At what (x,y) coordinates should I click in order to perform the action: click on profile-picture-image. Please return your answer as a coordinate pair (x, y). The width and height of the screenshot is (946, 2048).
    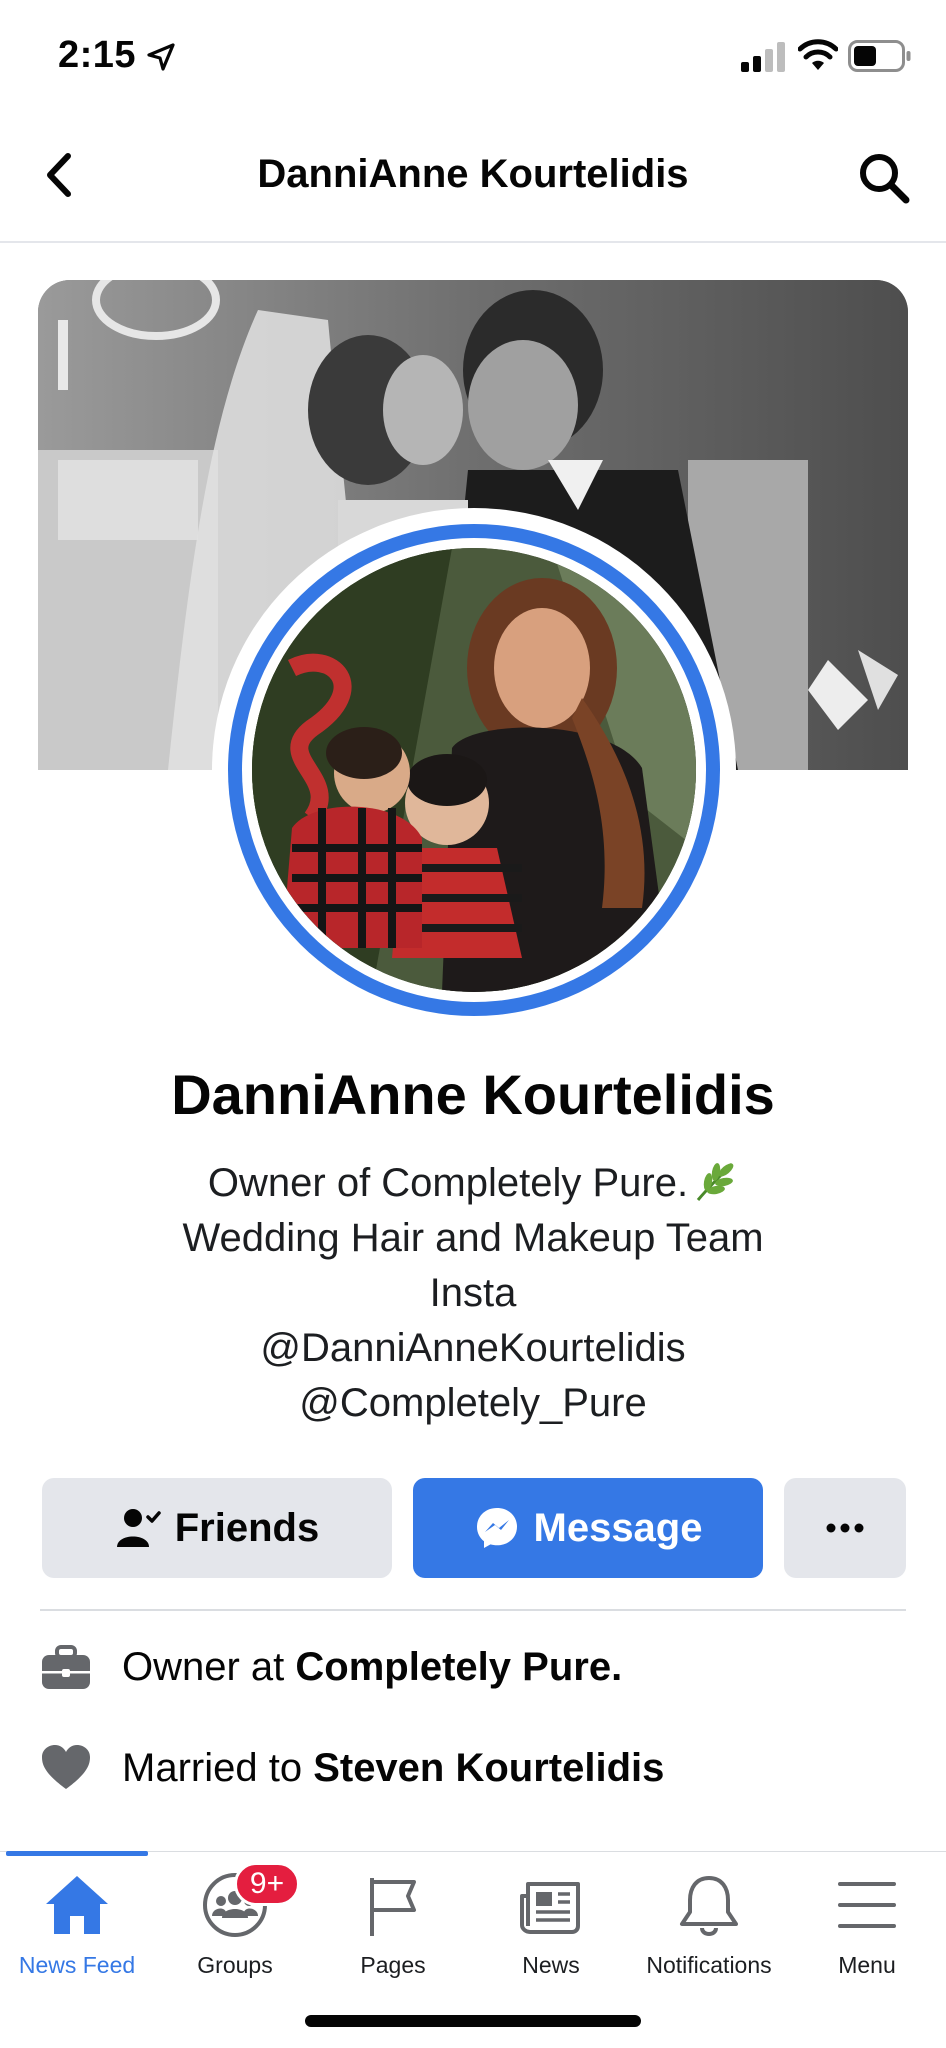
    Looking at the image, I should click on (474, 770).